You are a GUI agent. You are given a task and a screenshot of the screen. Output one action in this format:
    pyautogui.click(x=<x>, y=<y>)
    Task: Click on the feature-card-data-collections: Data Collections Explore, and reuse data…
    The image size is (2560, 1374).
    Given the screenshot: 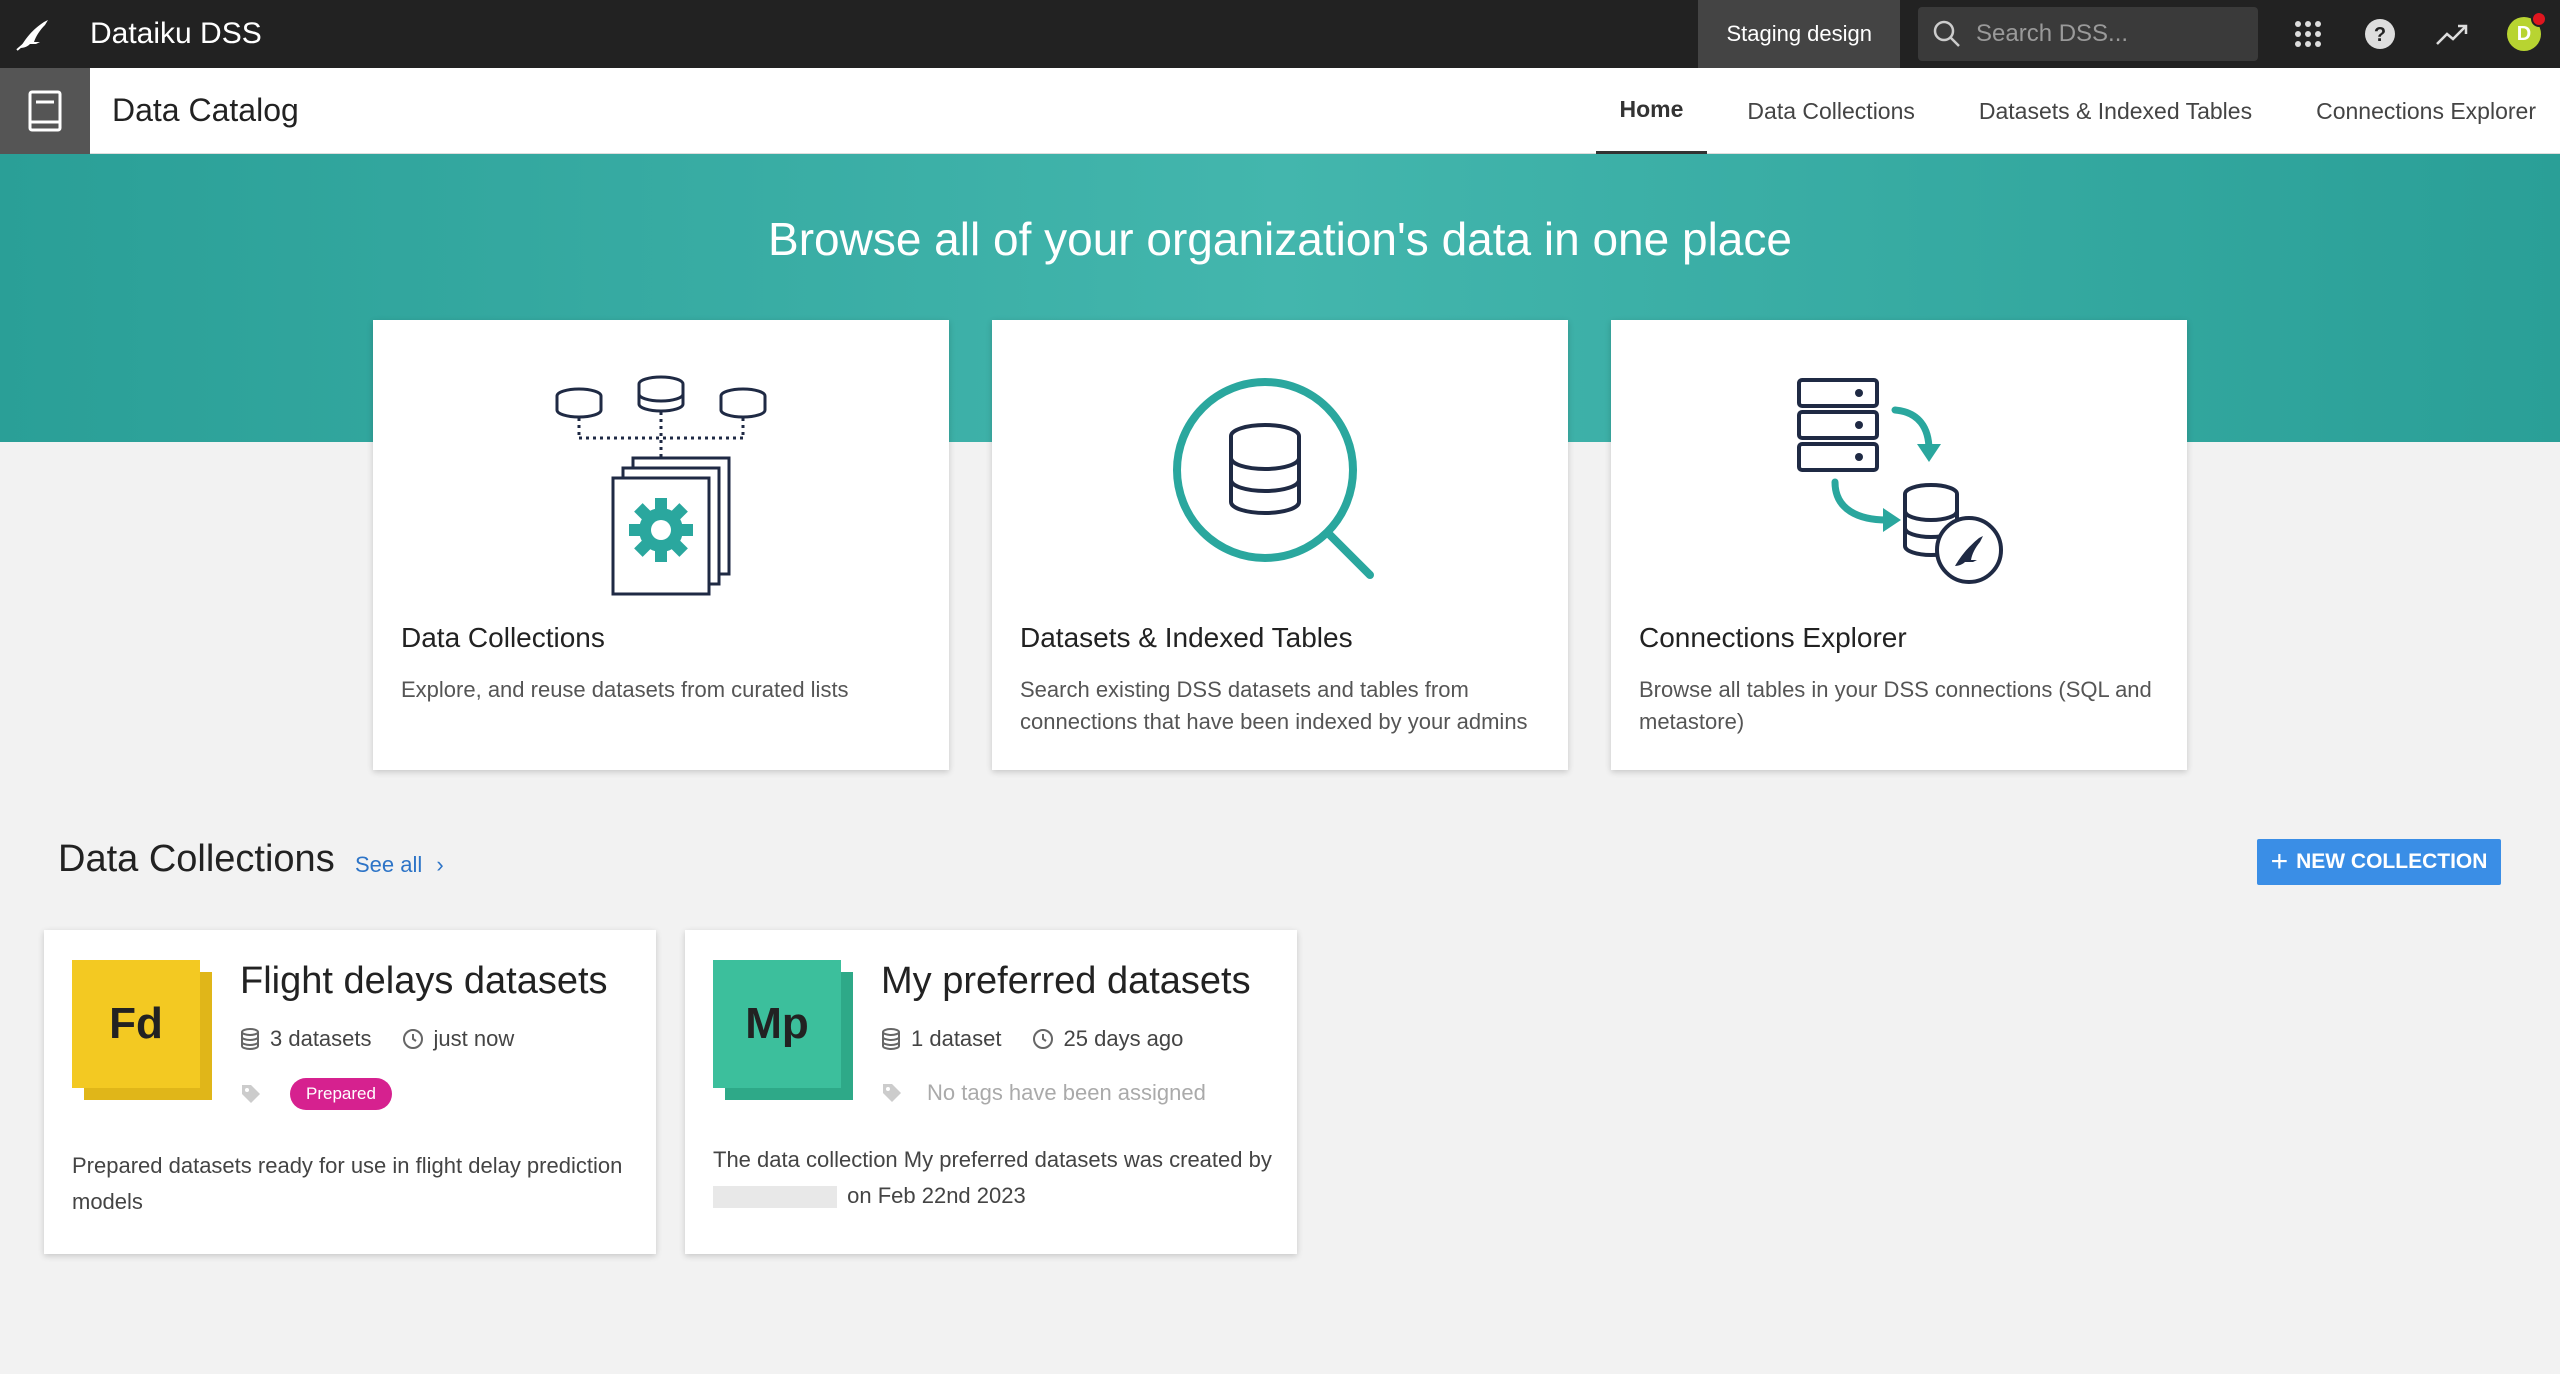 What is the action you would take?
    pyautogui.click(x=661, y=545)
    